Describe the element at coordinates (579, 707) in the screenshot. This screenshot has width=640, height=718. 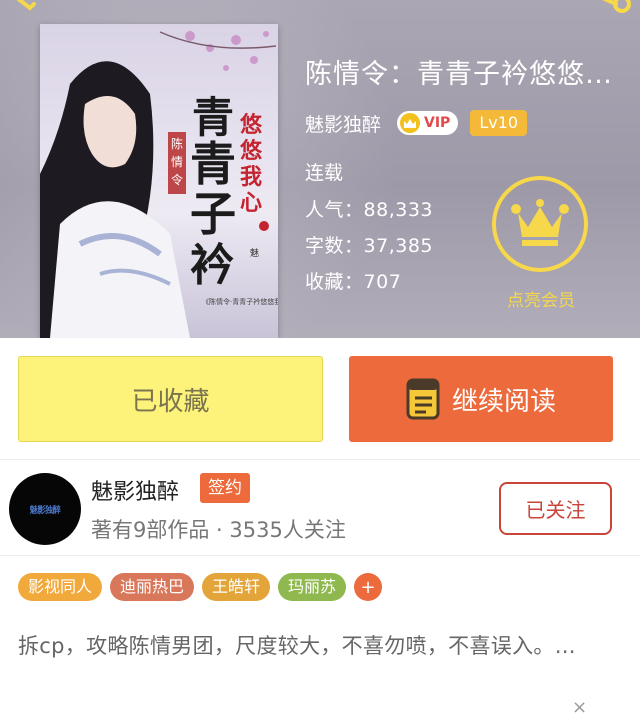
I see `close-icon: ×` at that location.